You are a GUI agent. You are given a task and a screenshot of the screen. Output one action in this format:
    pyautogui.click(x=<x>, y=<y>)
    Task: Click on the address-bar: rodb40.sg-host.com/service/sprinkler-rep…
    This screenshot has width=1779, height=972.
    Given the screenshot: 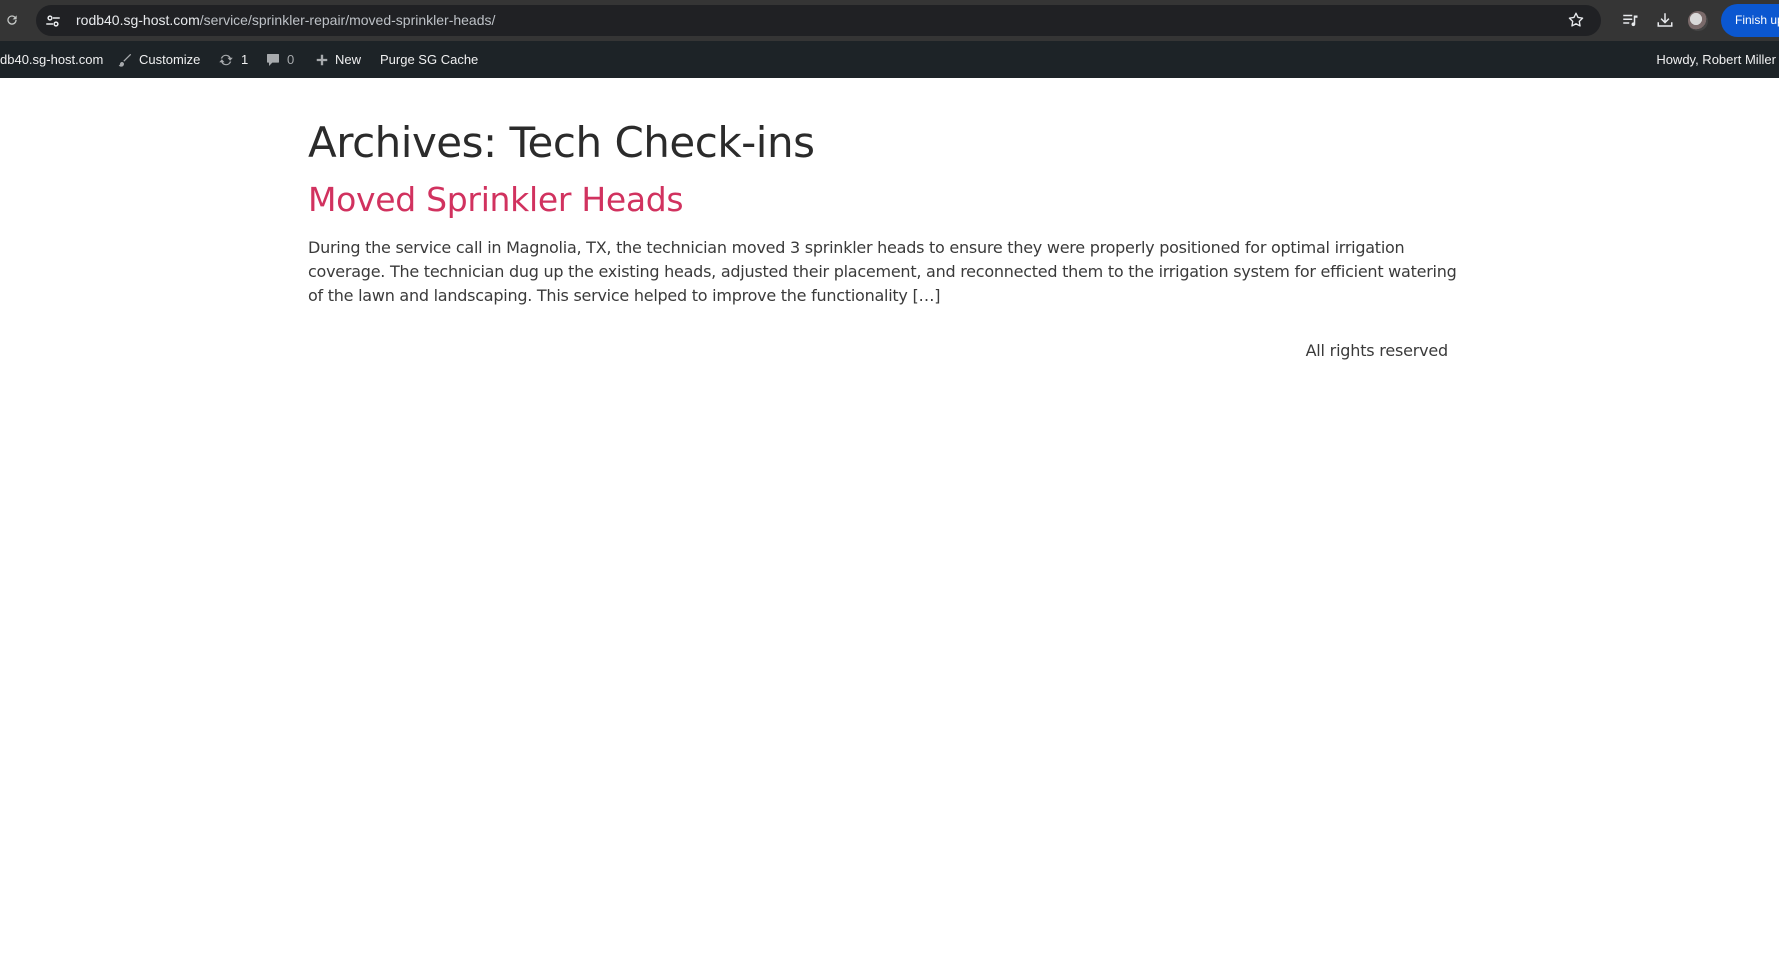 What is the action you would take?
    pyautogui.click(x=818, y=20)
    